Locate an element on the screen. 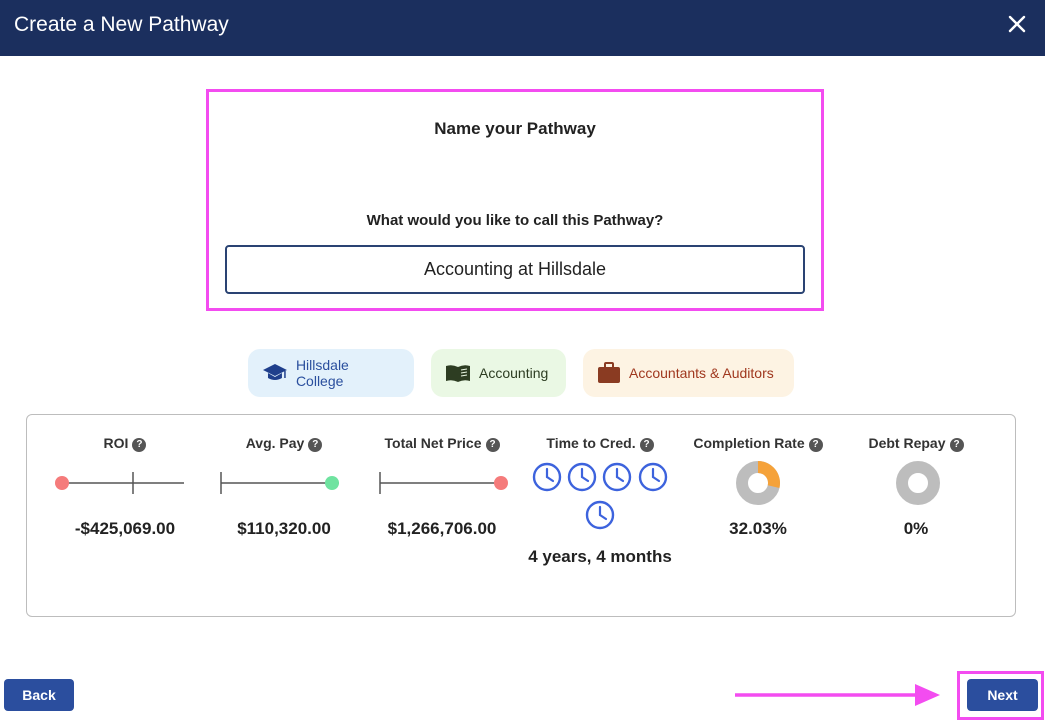  graduation-cap-icon is located at coordinates (274, 372).